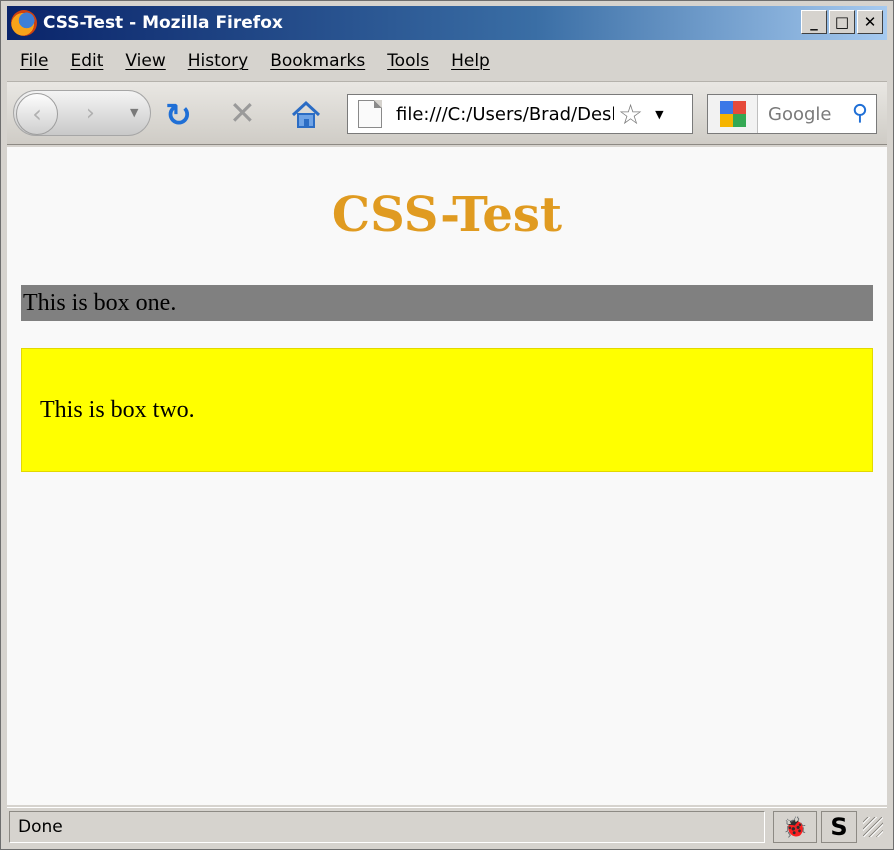 The height and width of the screenshot is (850, 894). What do you see at coordinates (86, 61) in the screenshot?
I see `menu-edit: Edit` at bounding box center [86, 61].